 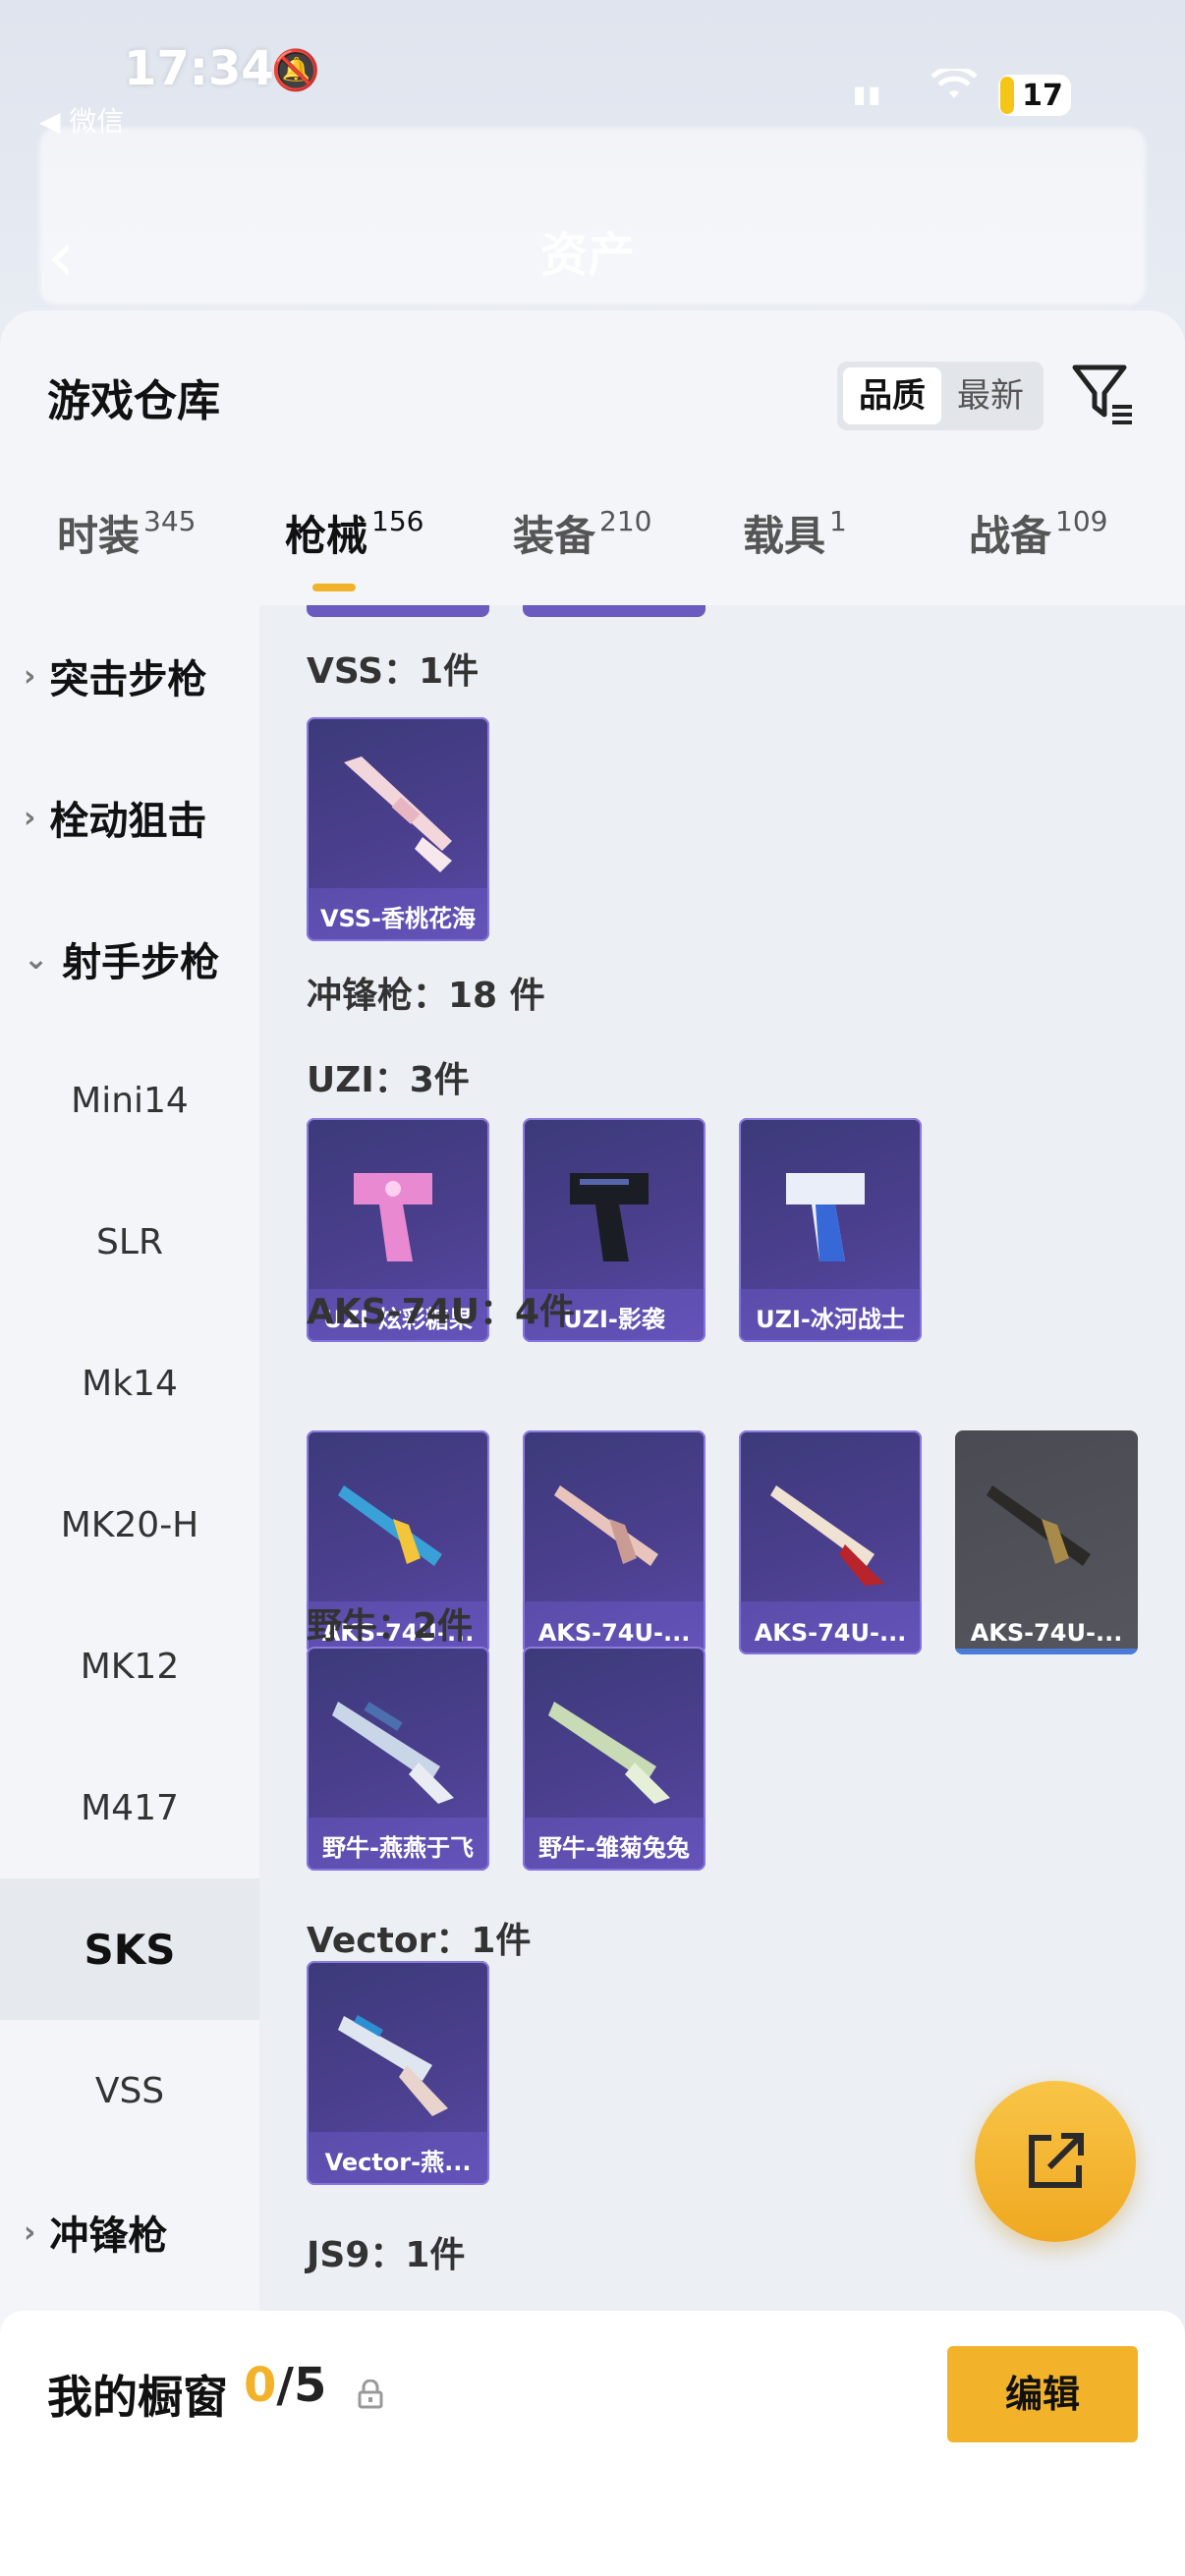 I want to click on card-label: VSS-香桃花海, so click(x=398, y=918).